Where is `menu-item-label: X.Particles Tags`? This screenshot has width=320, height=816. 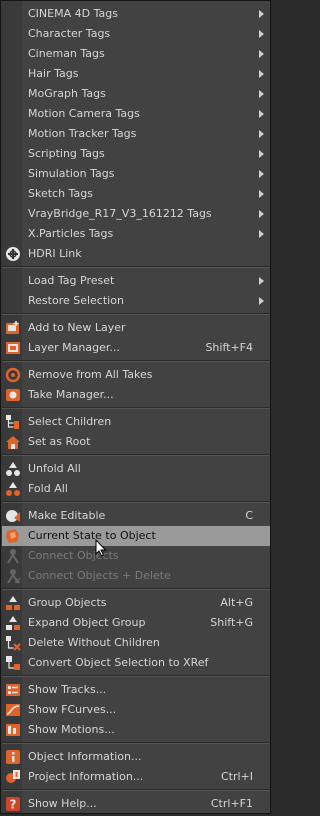 menu-item-label: X.Particles Tags is located at coordinates (71, 233).